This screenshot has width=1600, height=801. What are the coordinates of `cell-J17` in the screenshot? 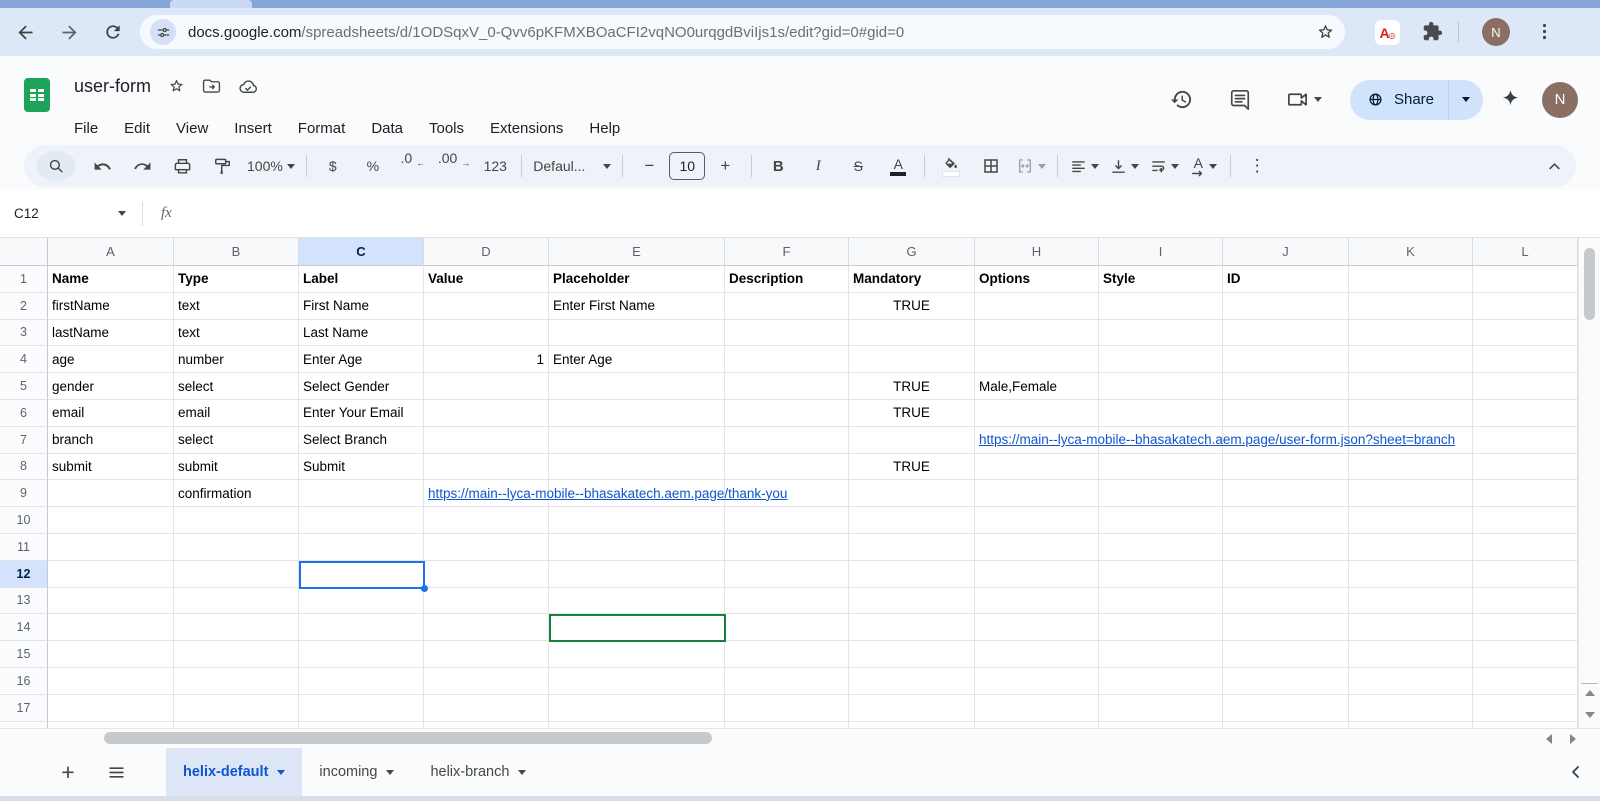 It's located at (1286, 708).